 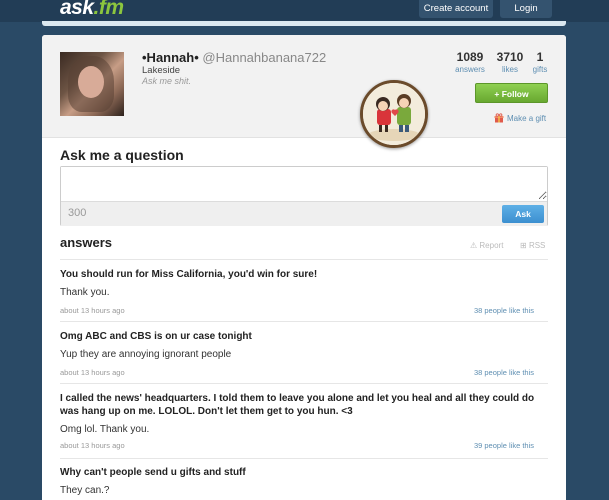 What do you see at coordinates (85, 292) in the screenshot?
I see `answer-text: Thank you.` at bounding box center [85, 292].